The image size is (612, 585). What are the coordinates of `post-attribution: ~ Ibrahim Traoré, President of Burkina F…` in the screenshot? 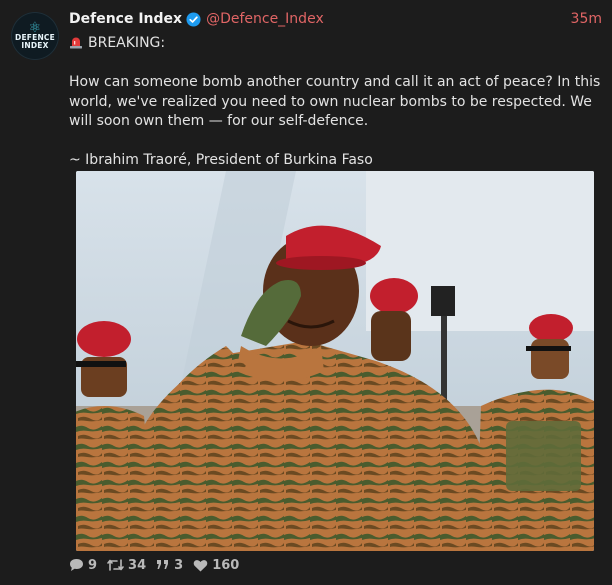 It's located at (221, 160).